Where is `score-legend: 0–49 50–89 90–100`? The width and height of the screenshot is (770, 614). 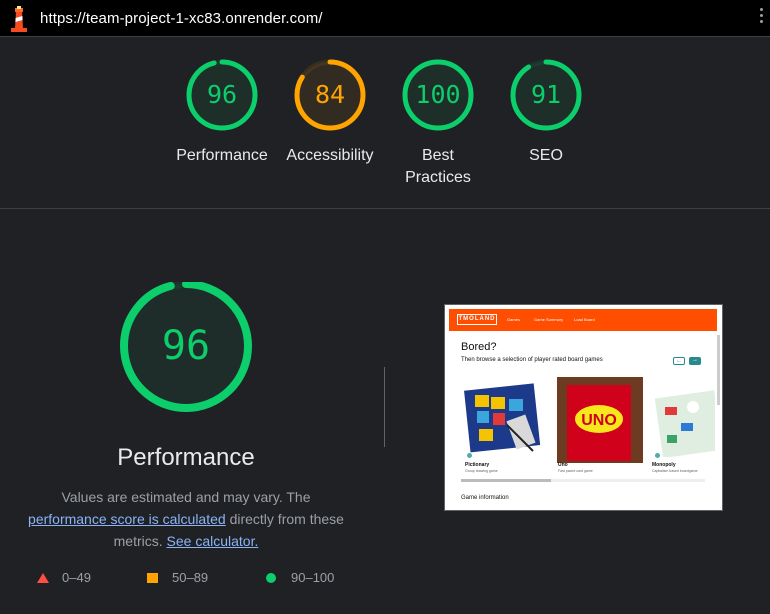
score-legend: 0–49 50–89 90–100 is located at coordinates (196, 580).